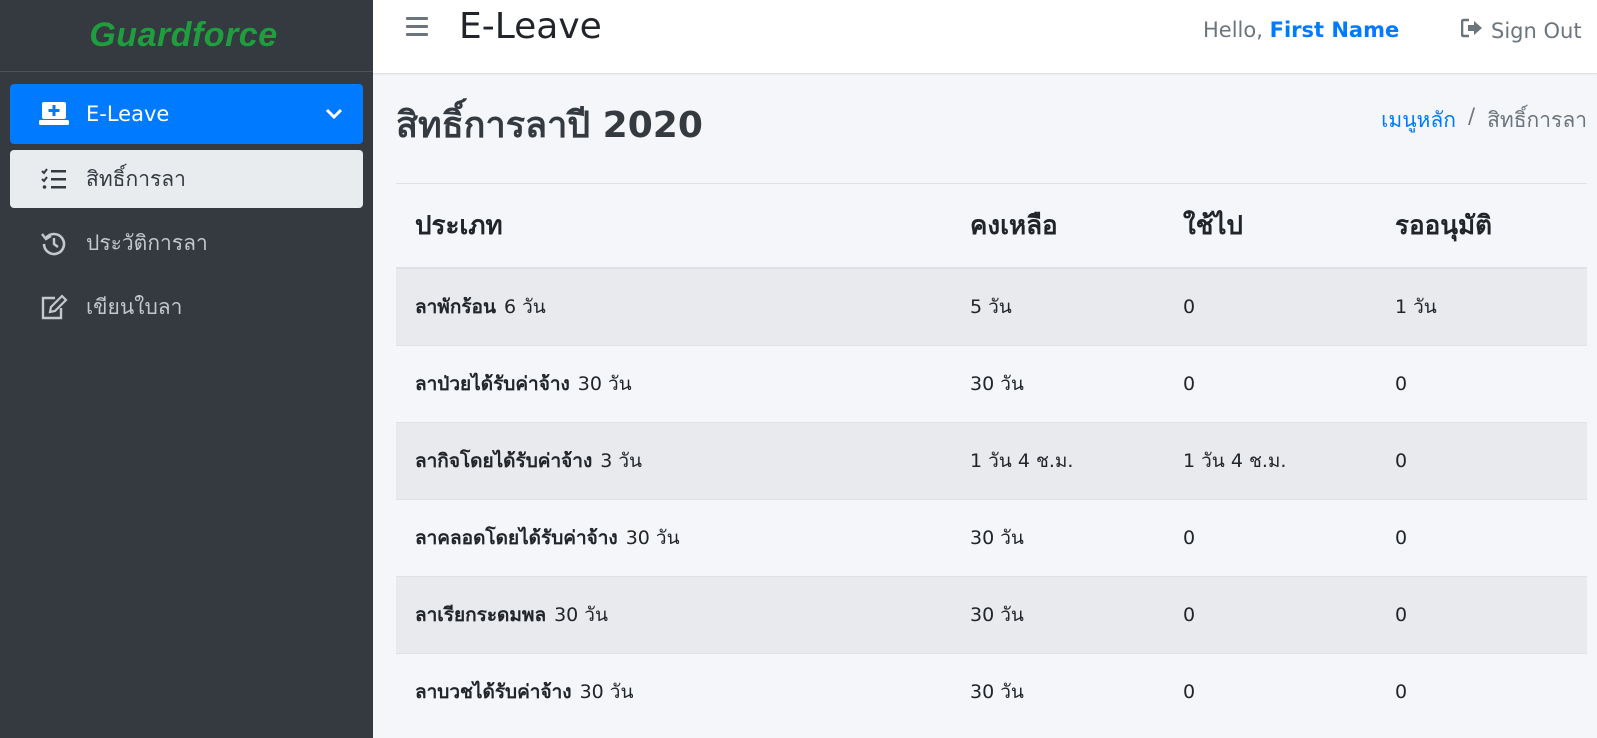 The height and width of the screenshot is (738, 1597). I want to click on table-row: ลาพักร้อน 6 วัน 5 วัน 0 1 วัน, so click(991, 306).